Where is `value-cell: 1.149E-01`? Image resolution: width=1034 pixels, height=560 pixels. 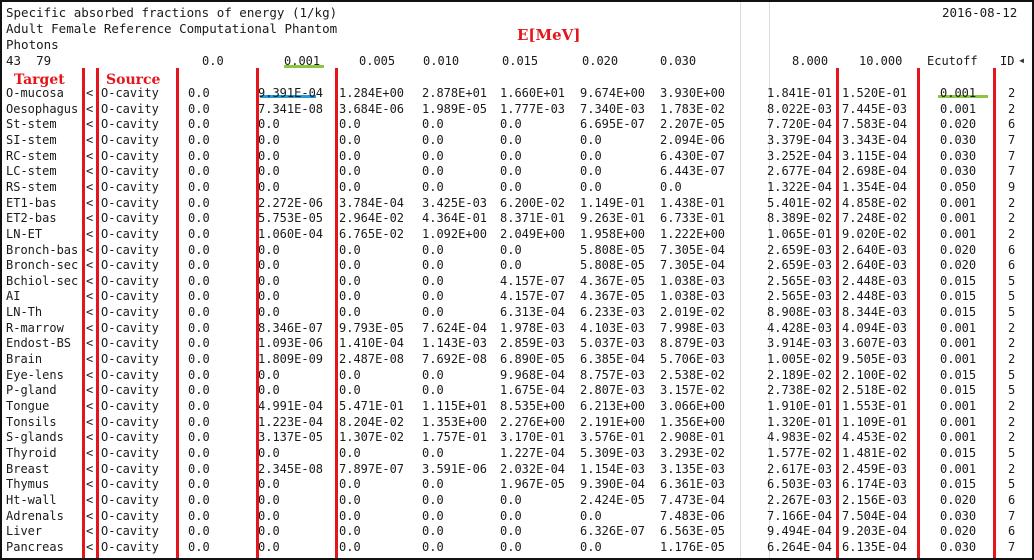
value-cell: 1.149E-01 is located at coordinates (613, 202).